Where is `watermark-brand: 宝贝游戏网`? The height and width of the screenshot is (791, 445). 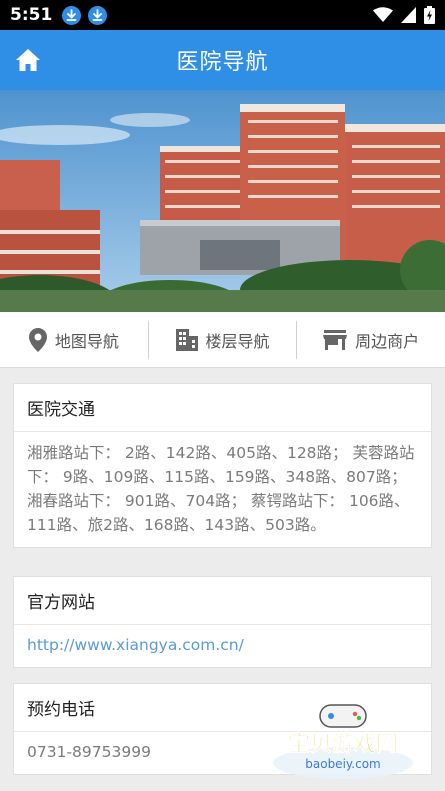 watermark-brand: 宝贝游戏网 is located at coordinates (343, 744).